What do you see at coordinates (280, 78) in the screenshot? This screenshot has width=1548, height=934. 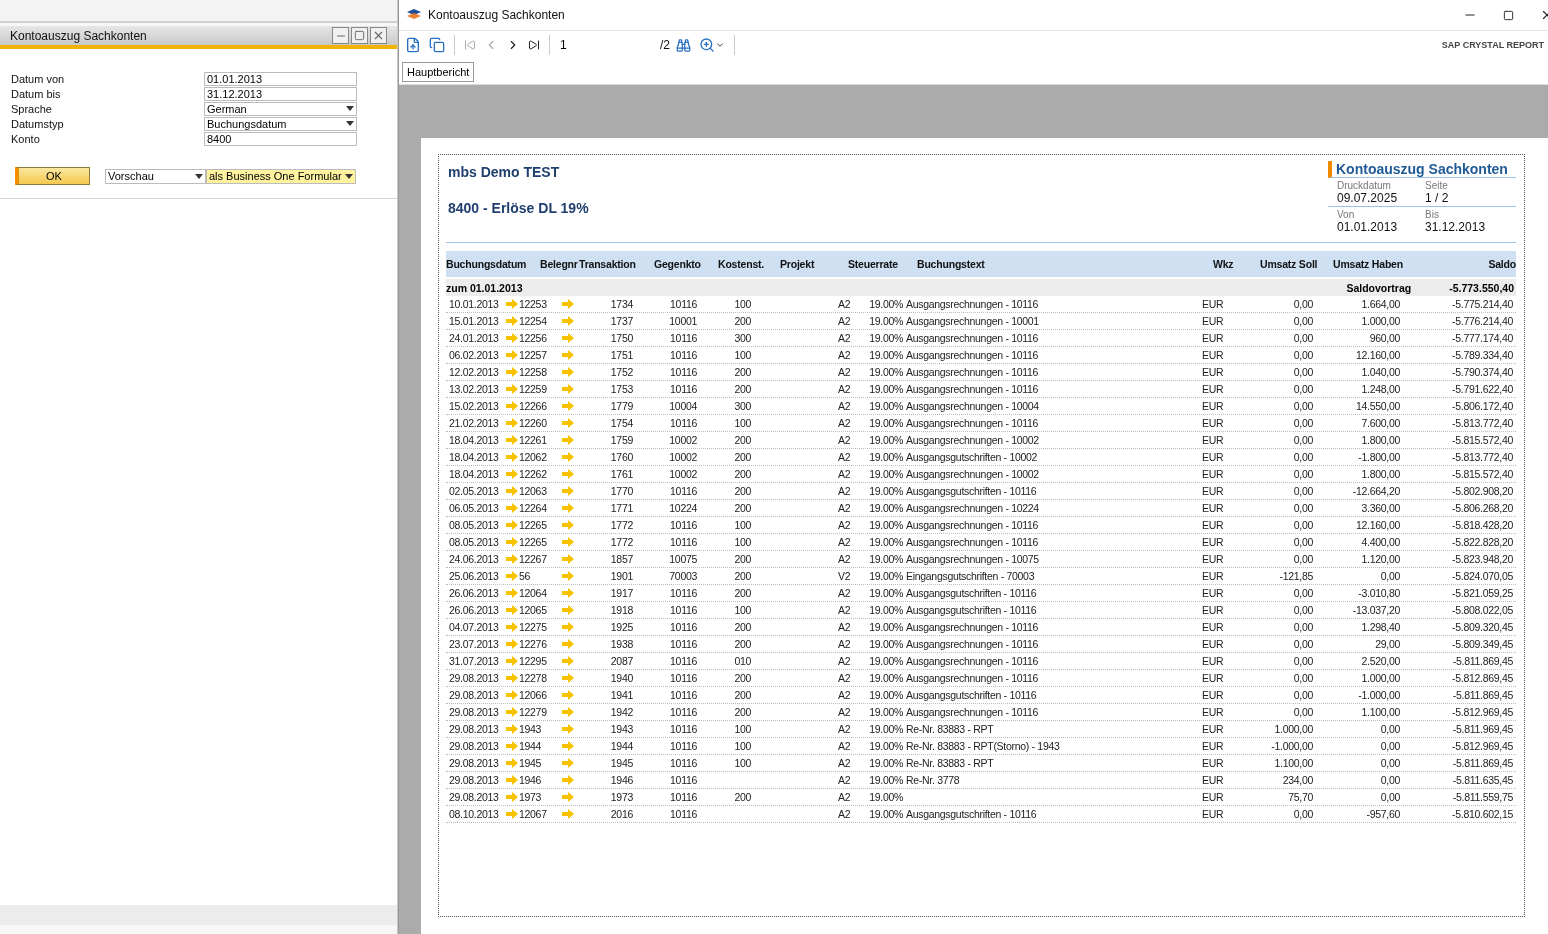 I see `input-field: 01.01.2013` at bounding box center [280, 78].